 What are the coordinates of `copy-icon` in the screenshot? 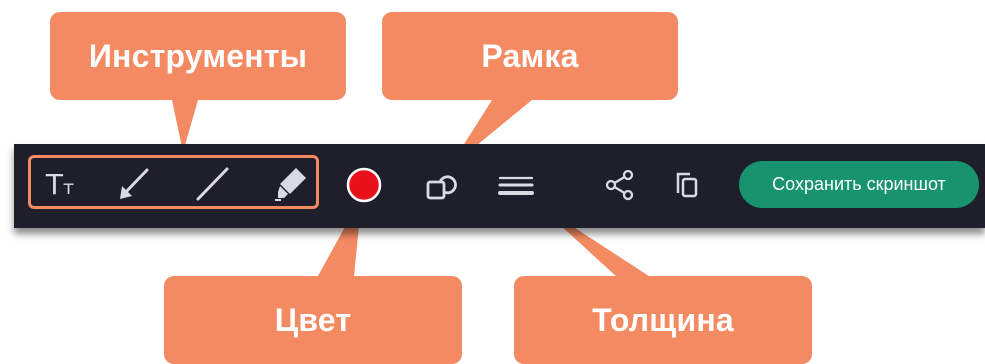 It's located at (687, 185).